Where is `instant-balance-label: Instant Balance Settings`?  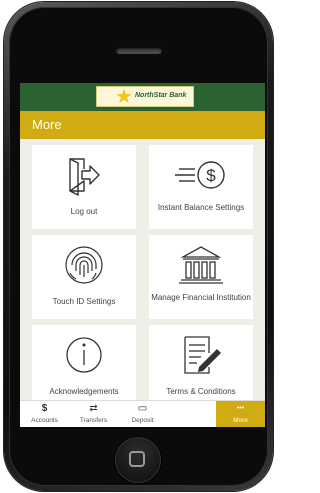
instant-balance-label: Instant Balance Settings is located at coordinates (201, 207).